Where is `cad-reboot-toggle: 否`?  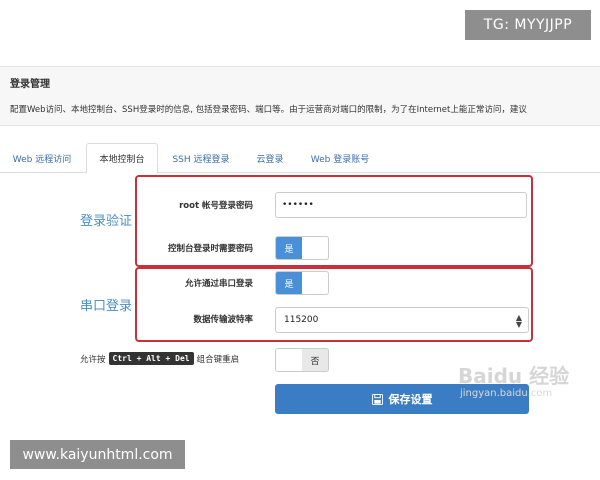
cad-reboot-toggle: 否 is located at coordinates (302, 360).